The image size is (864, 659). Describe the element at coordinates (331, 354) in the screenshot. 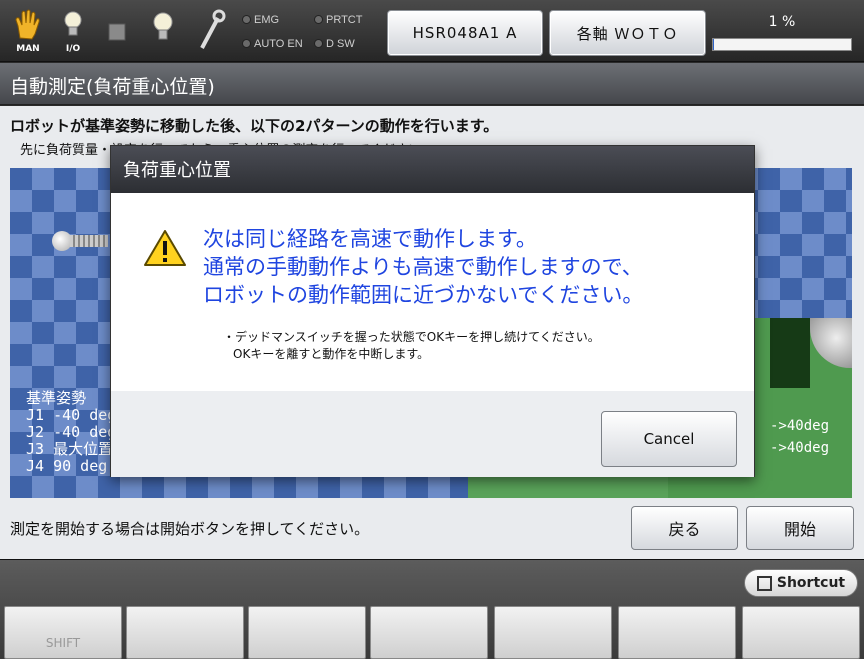

I see `note-line: OKキーを離すと動作を中断します。` at that location.